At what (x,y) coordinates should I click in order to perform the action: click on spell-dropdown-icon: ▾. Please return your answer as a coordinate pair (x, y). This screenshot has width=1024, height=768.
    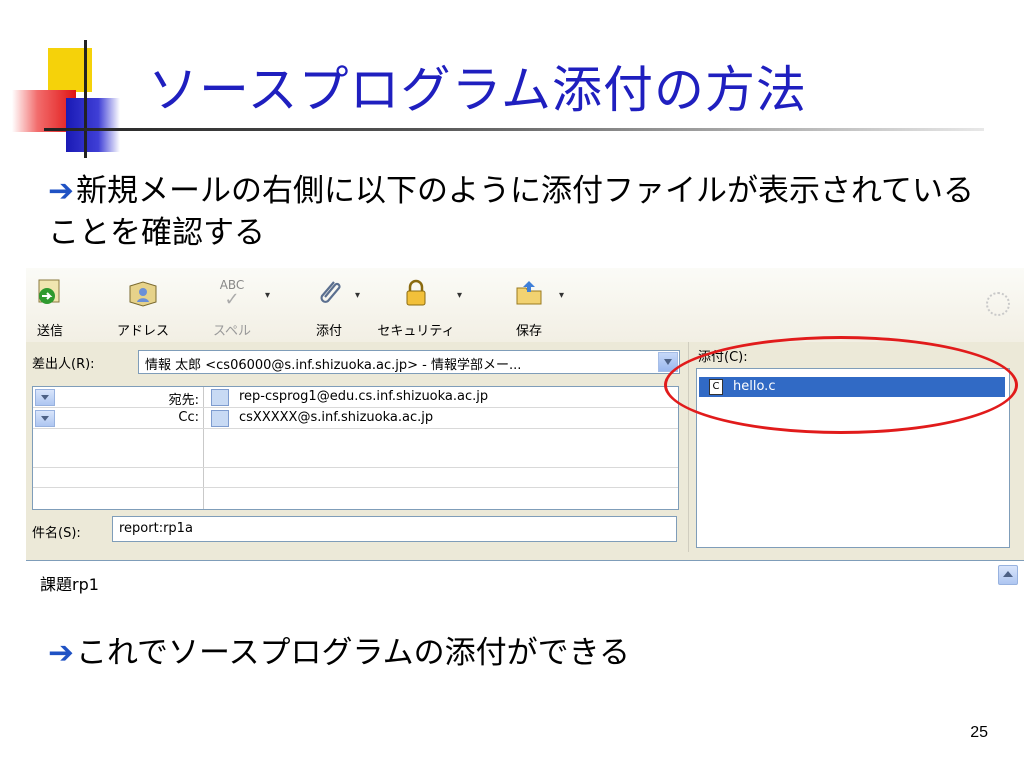
    Looking at the image, I should click on (267, 295).